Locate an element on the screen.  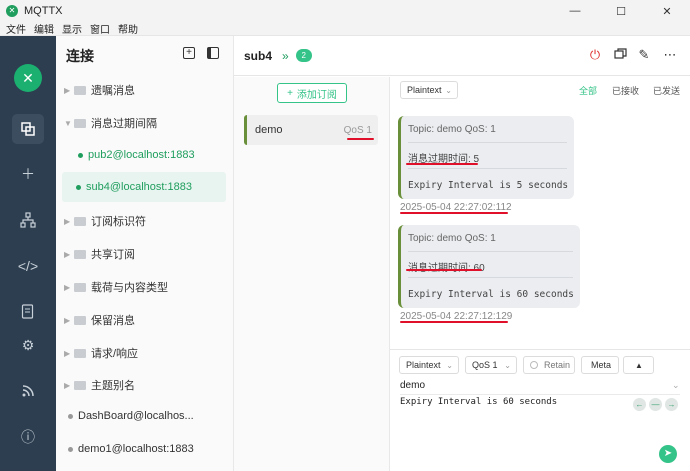
close-button: ✕ is located at coordinates (667, 11).